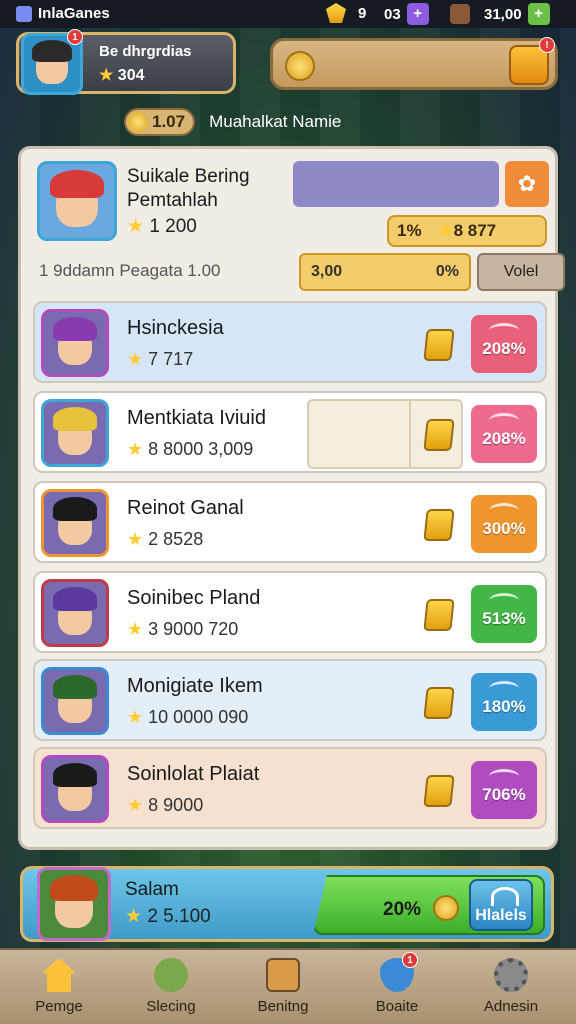  What do you see at coordinates (59, 975) in the screenshot?
I see `home-icon` at bounding box center [59, 975].